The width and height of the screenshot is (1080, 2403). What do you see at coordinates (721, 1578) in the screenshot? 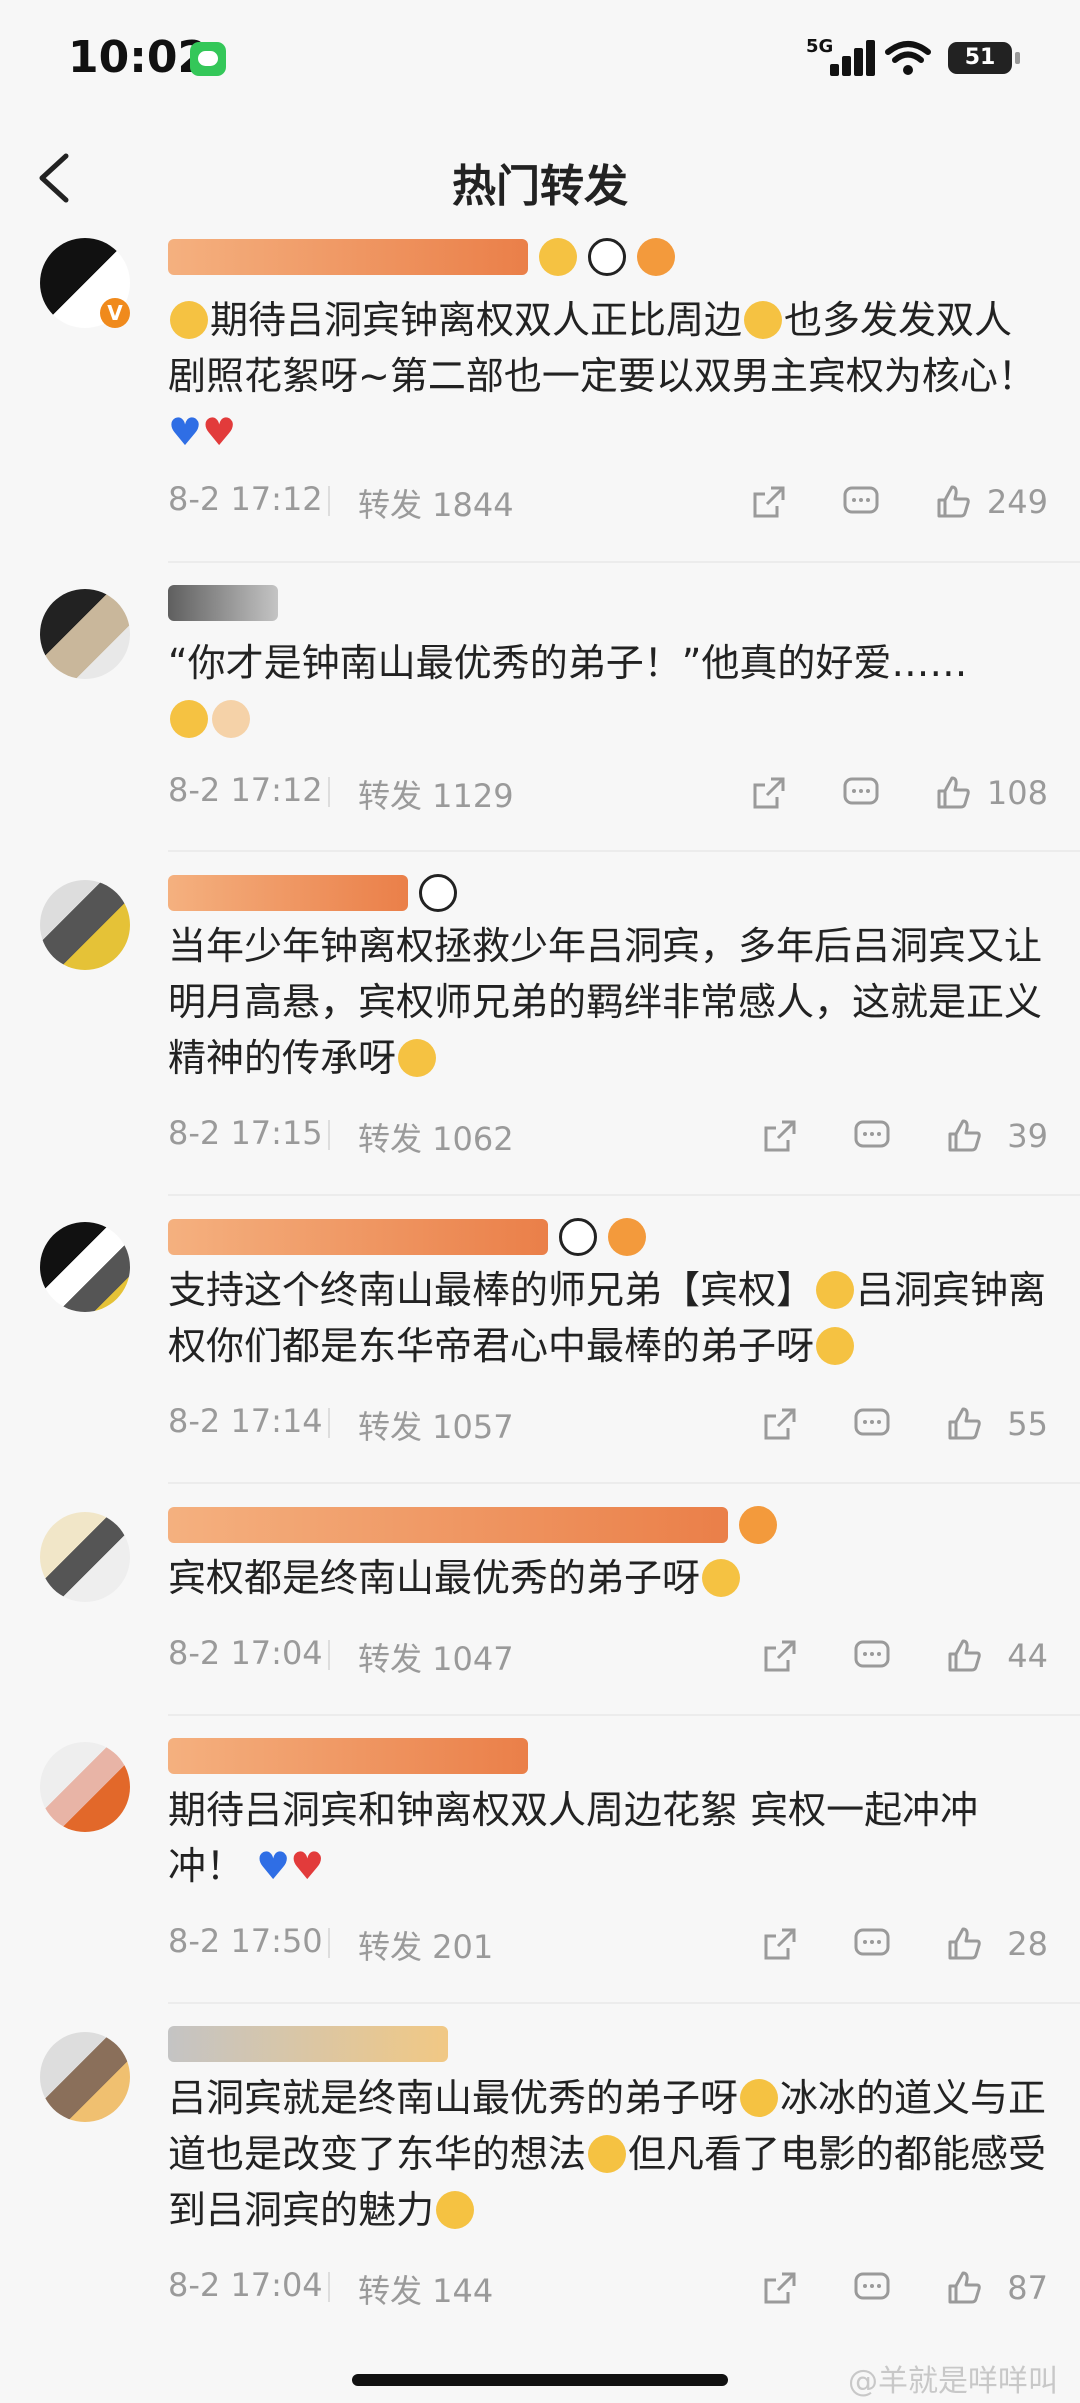
I see `crying-emoji-icon` at bounding box center [721, 1578].